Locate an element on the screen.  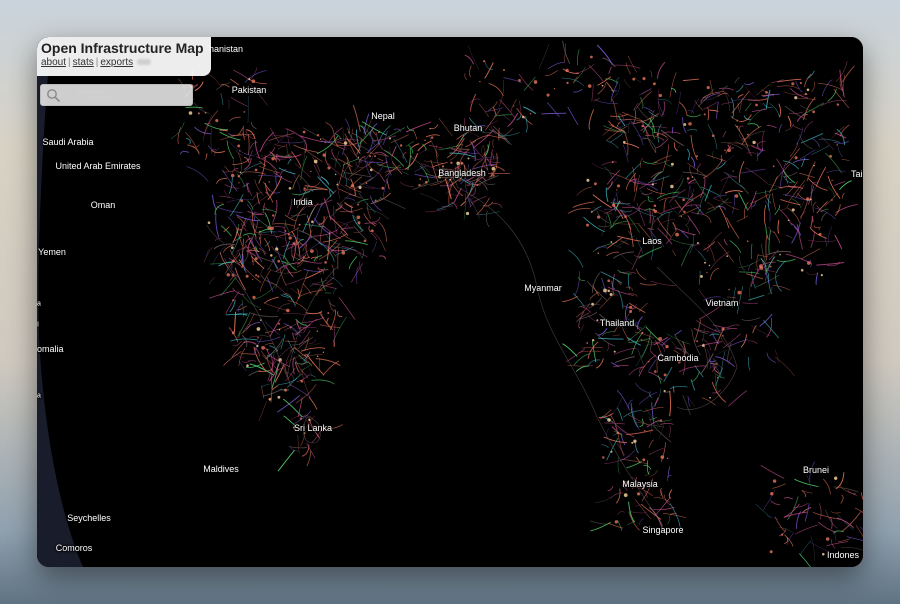
stats-link: stats is located at coordinates (83, 62).